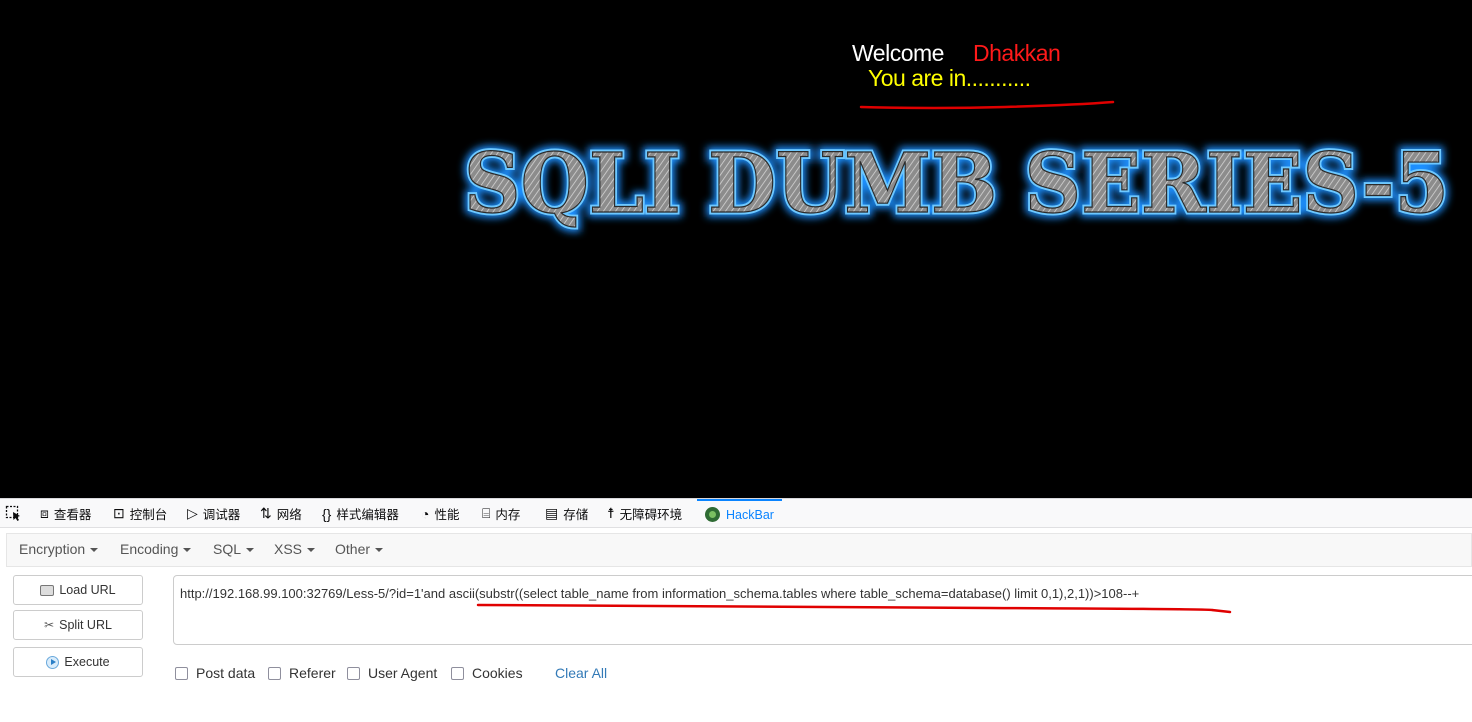 This screenshot has width=1472, height=722. I want to click on tab-storage: ▤ 存储, so click(566, 513).